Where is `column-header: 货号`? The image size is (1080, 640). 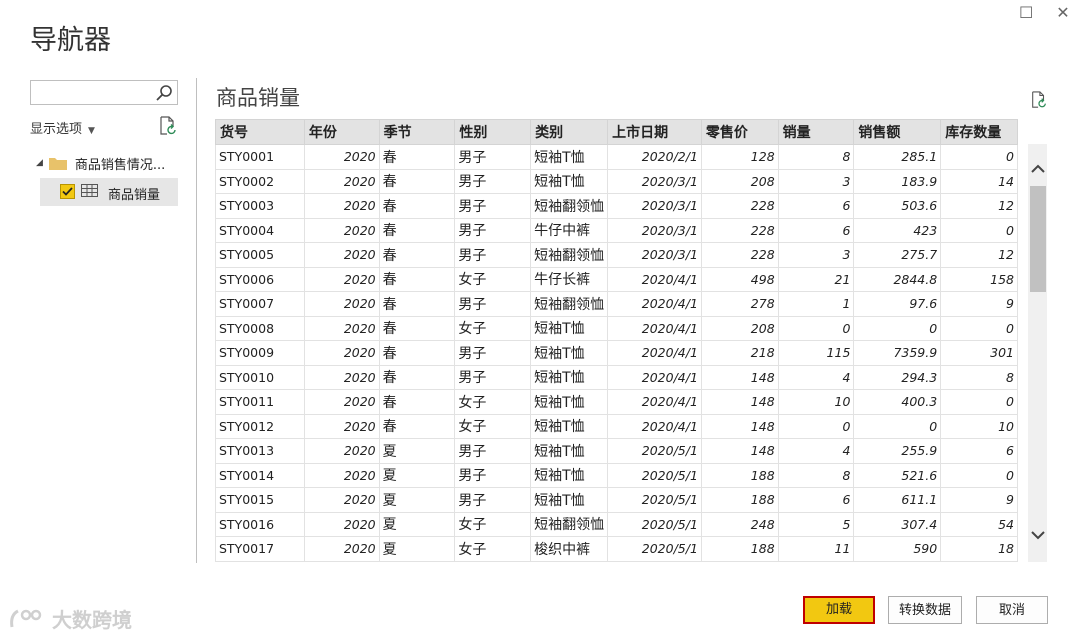
column-header: 货号 is located at coordinates (260, 132).